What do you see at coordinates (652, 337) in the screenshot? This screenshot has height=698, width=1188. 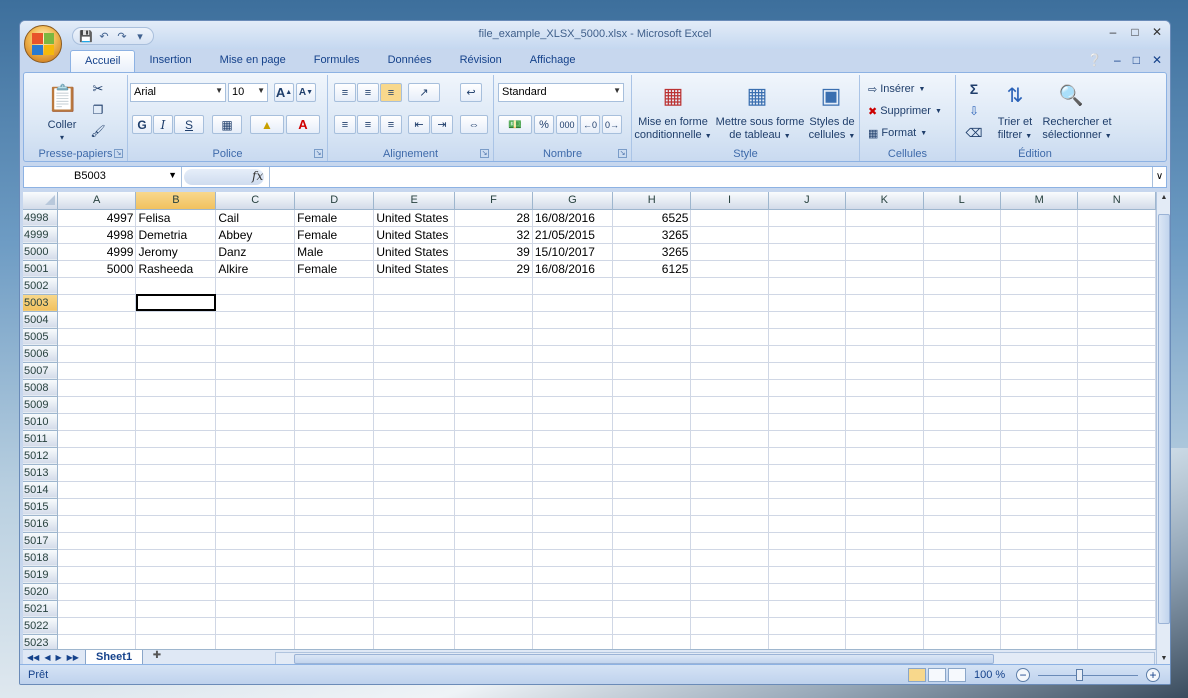 I see `cell-h5005` at bounding box center [652, 337].